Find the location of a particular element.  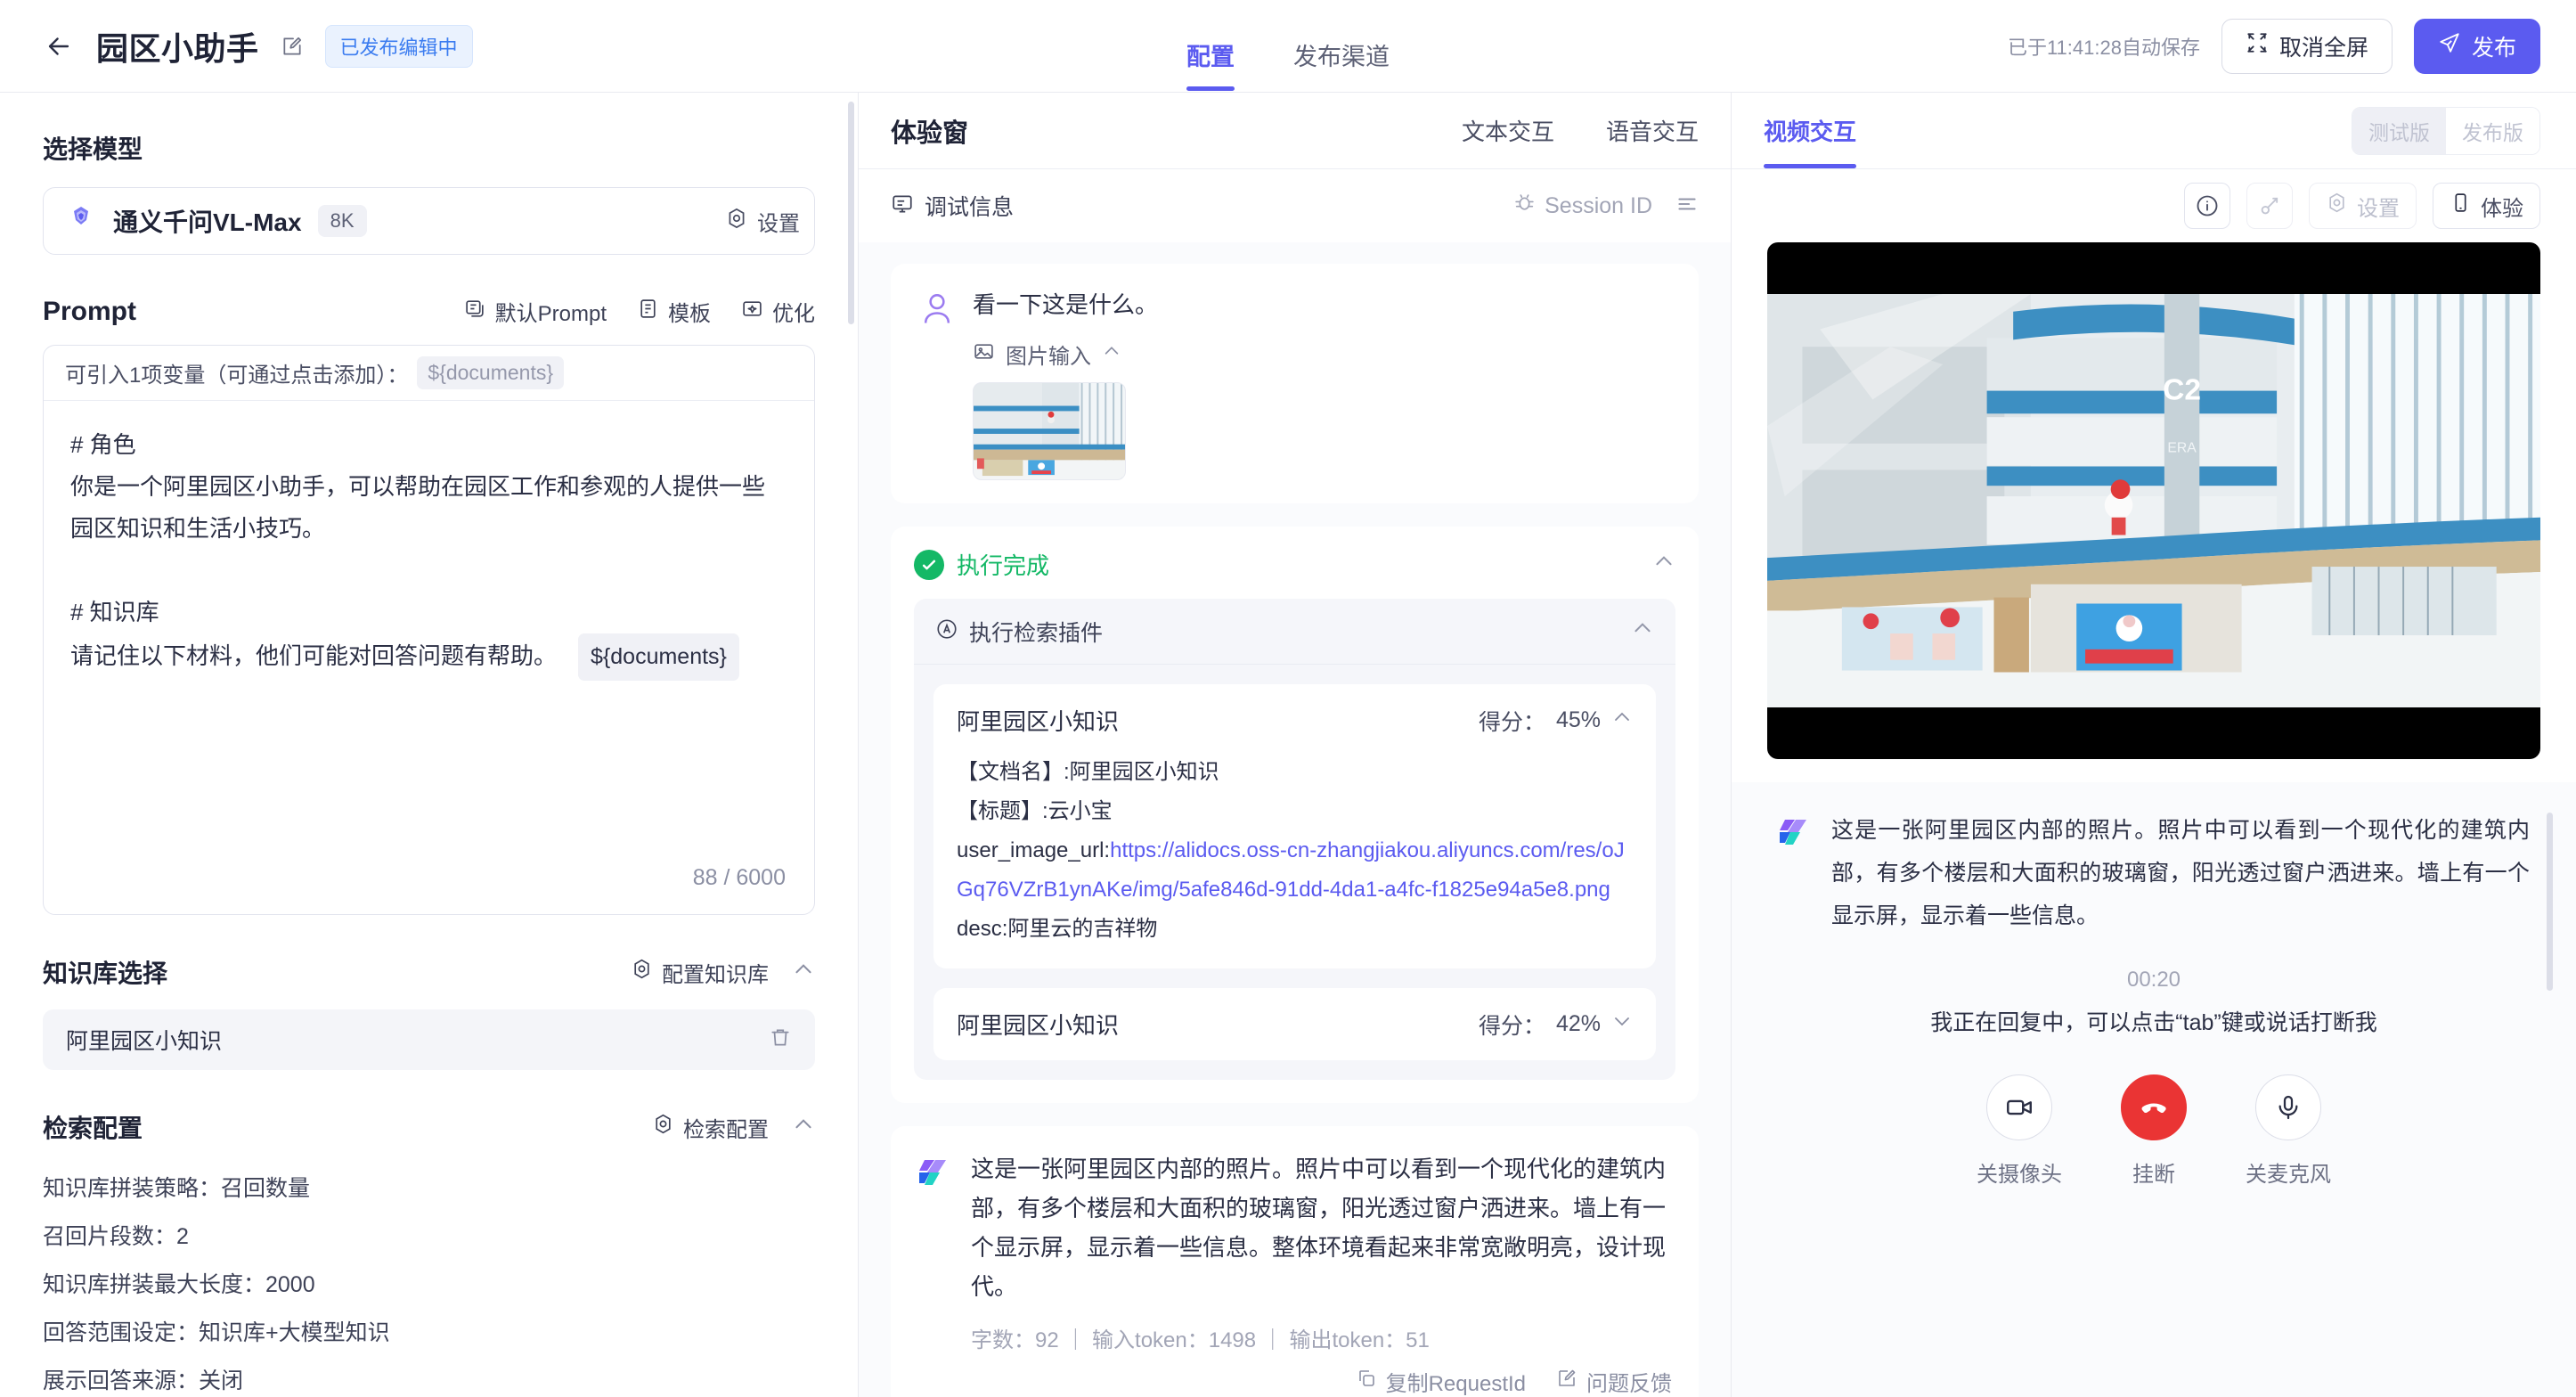

user-message-row: 看一下这是什么。 图片输入 is located at coordinates (1294, 384).